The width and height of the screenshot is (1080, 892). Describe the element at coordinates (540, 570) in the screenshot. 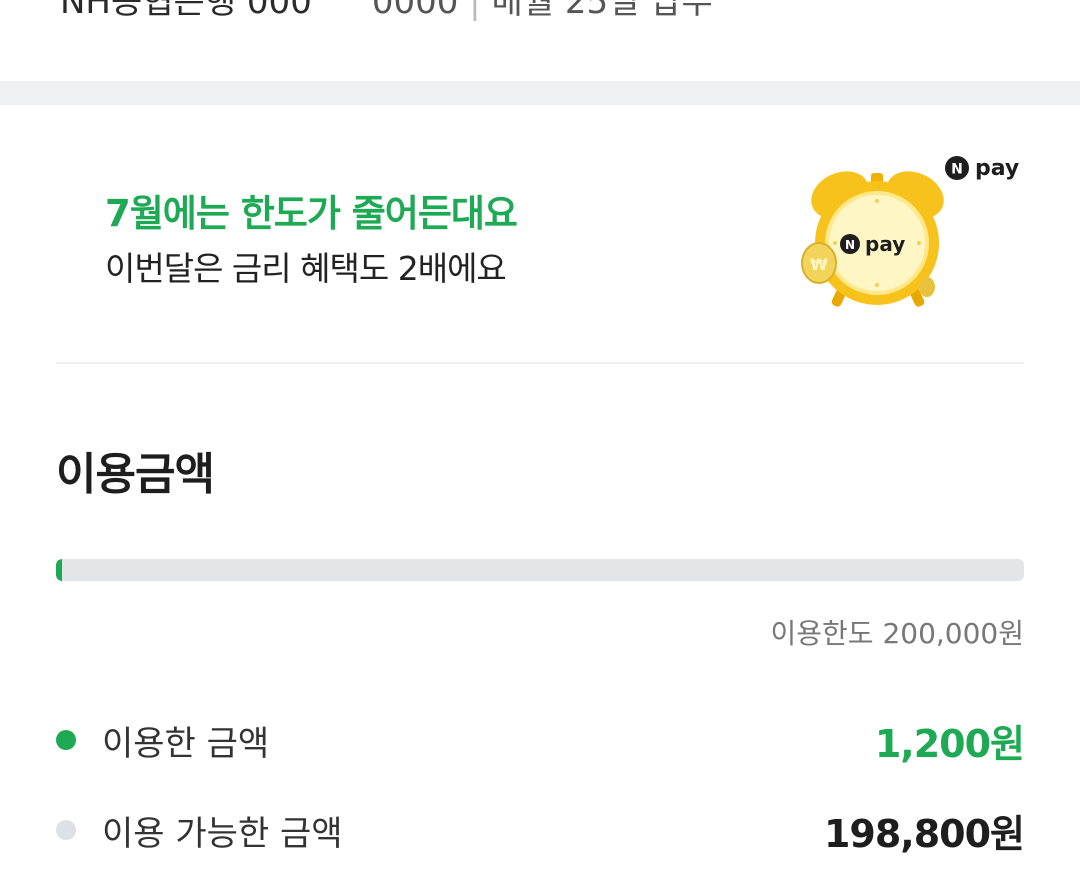

I see `usage-progress-bar` at that location.